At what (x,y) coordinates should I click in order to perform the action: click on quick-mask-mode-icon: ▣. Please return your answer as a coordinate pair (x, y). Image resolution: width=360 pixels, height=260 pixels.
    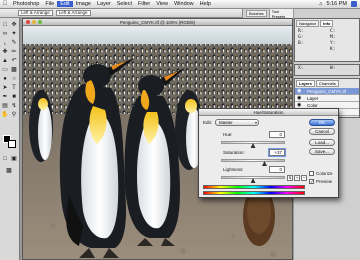
    Looking at the image, I should click on (14, 159).